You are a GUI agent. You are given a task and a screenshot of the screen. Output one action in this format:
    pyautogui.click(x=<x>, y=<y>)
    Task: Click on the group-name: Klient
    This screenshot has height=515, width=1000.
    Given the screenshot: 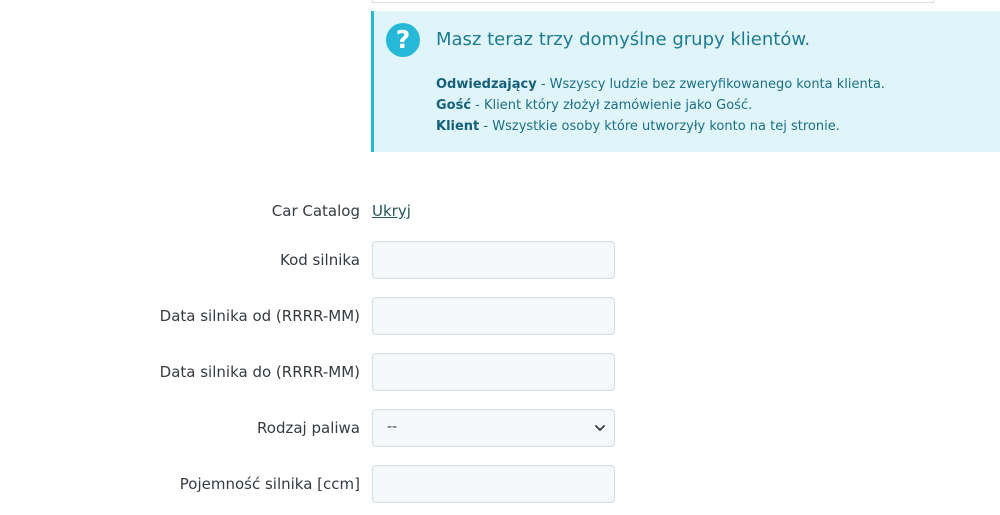 What is the action you would take?
    pyautogui.click(x=458, y=126)
    